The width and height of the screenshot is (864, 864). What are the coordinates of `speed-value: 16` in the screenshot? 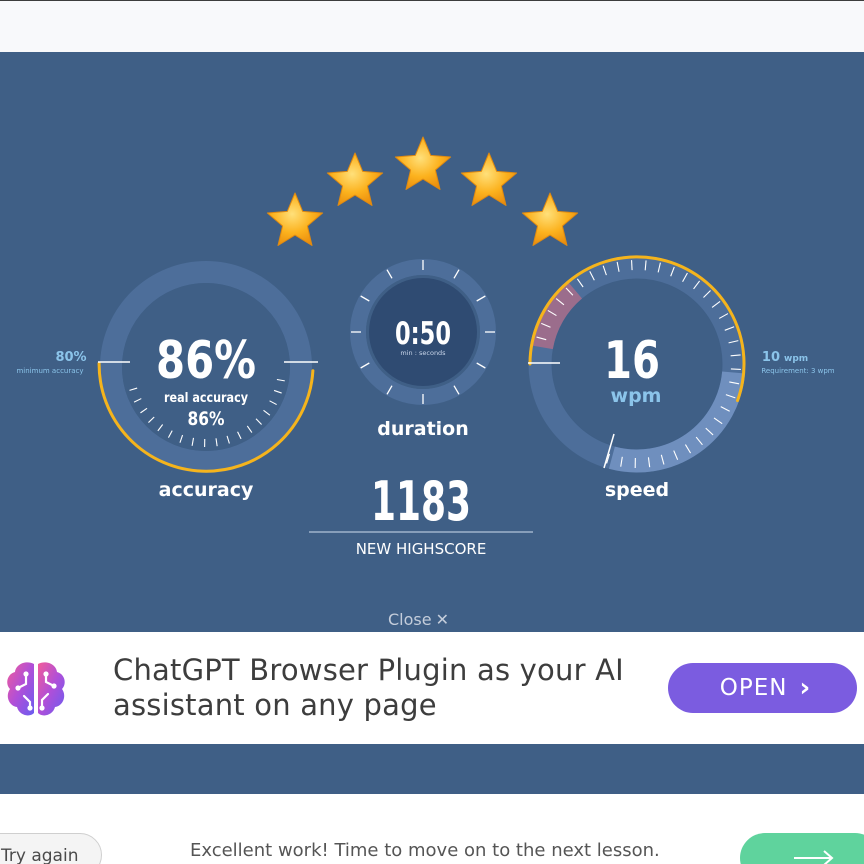 It's located at (632, 361).